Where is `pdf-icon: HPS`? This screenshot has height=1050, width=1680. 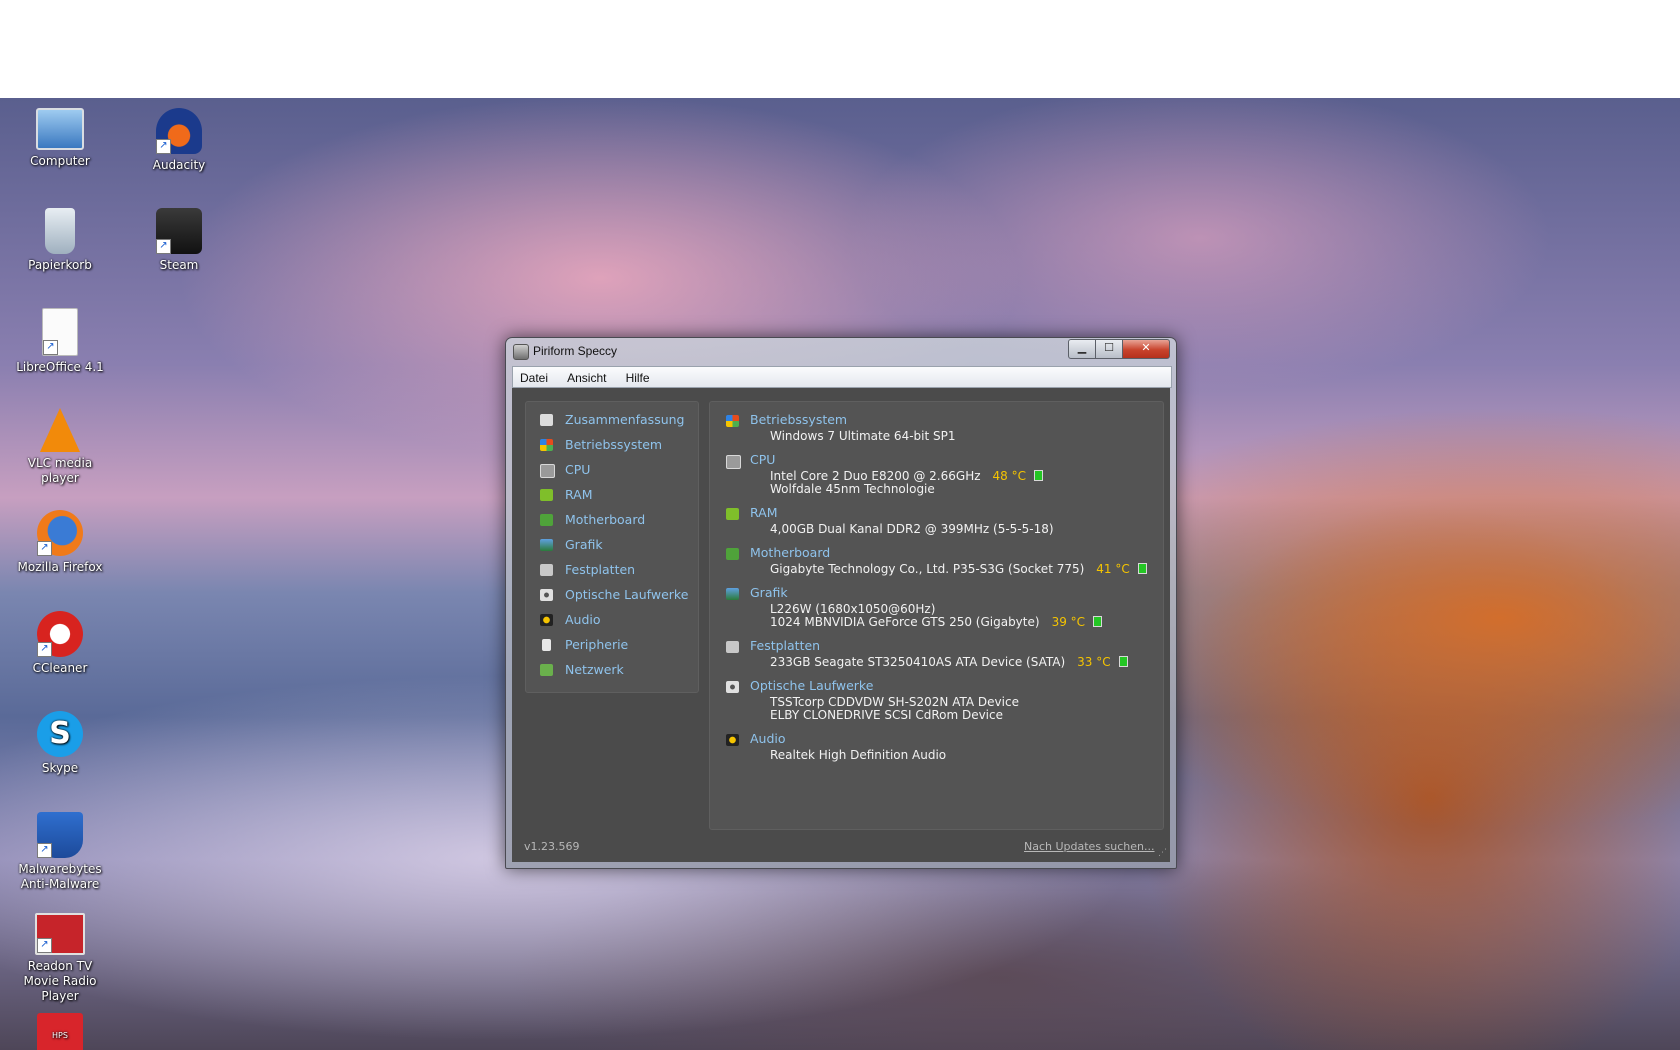 pdf-icon: HPS is located at coordinates (60, 1031).